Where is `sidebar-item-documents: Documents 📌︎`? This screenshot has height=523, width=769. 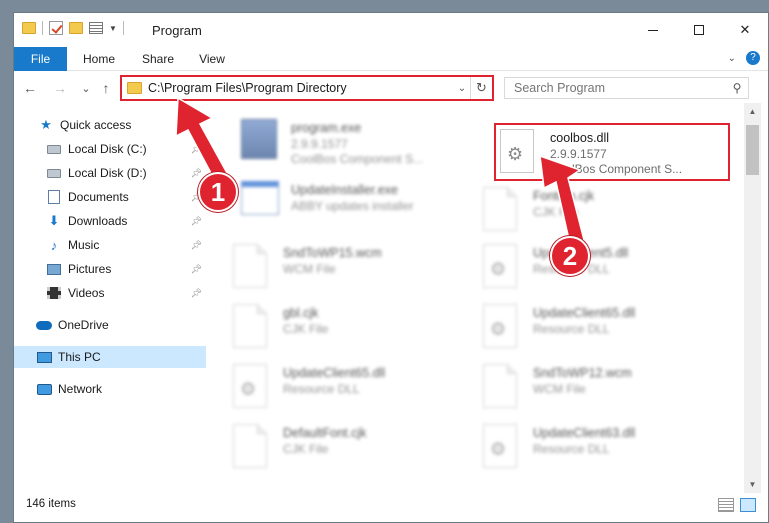 sidebar-item-documents: Documents 📌︎ is located at coordinates (110, 197).